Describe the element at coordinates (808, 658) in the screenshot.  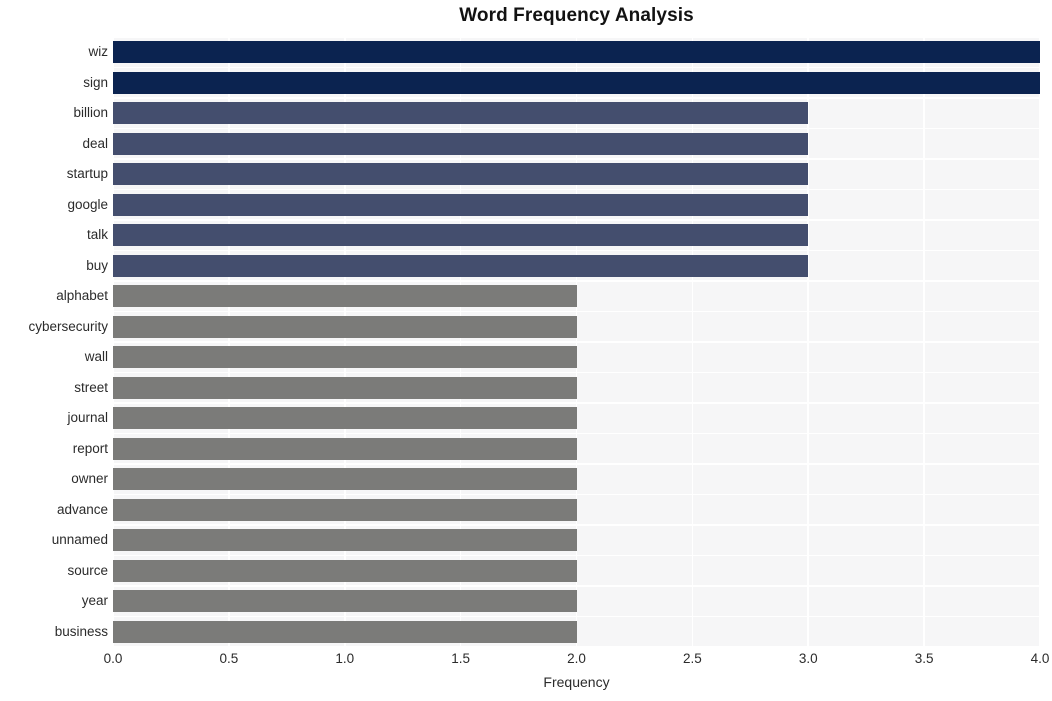
I see `x-axis-tick-label: 3.0` at that location.